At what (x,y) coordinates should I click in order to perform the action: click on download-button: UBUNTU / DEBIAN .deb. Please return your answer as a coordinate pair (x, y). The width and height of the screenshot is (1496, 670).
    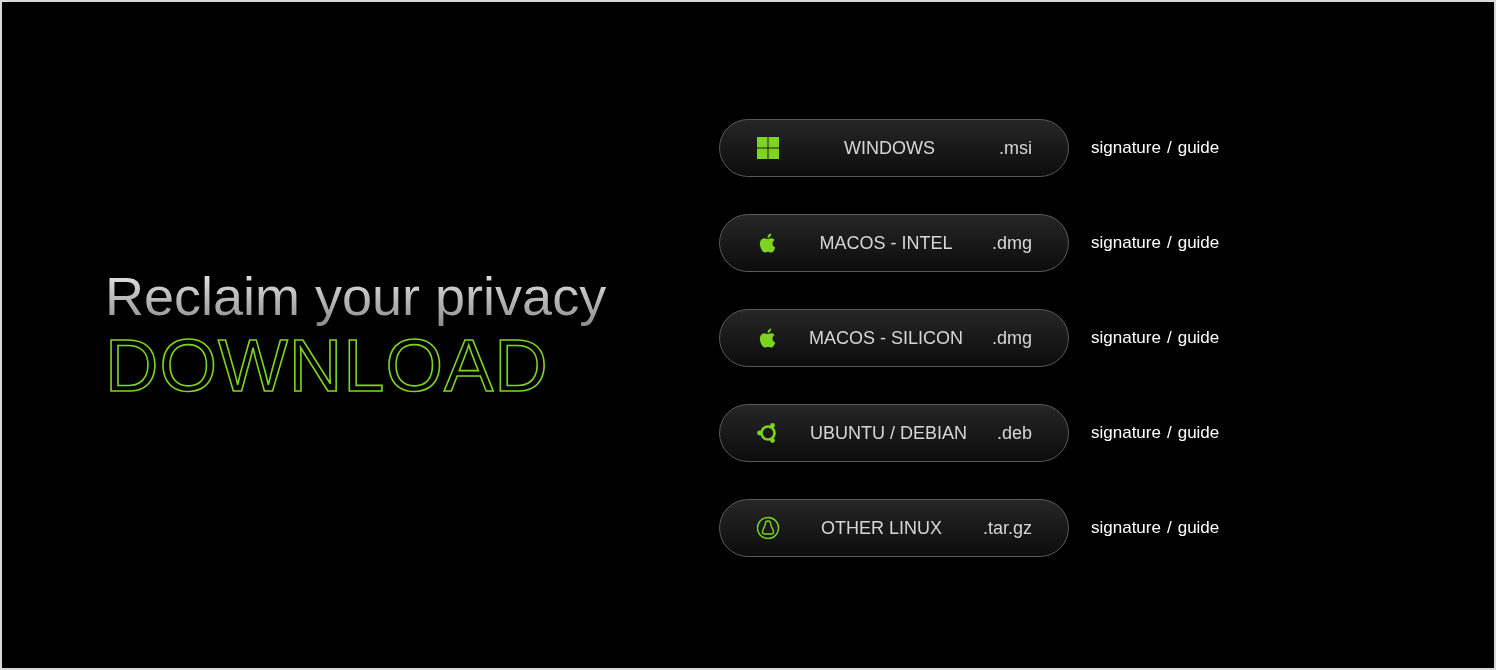
    Looking at the image, I should click on (894, 433).